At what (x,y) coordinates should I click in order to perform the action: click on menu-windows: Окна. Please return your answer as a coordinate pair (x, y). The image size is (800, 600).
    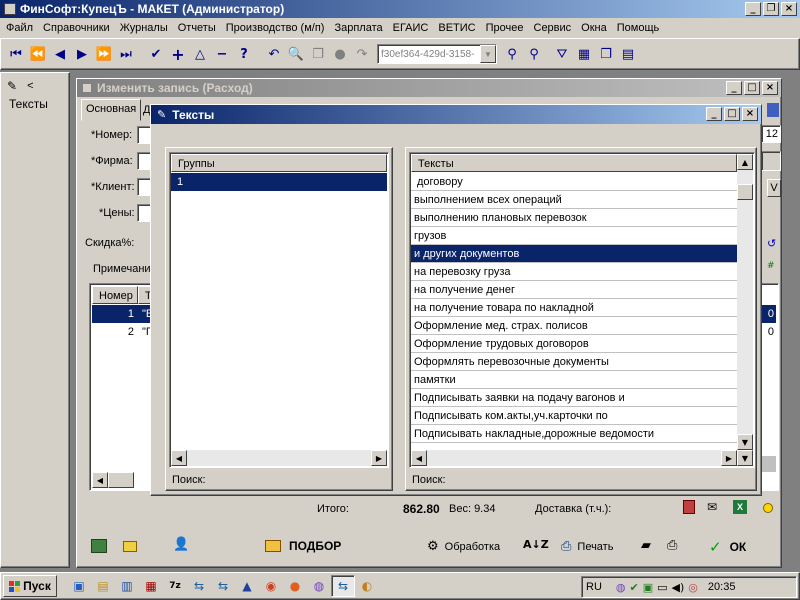
    Looking at the image, I should click on (594, 28).